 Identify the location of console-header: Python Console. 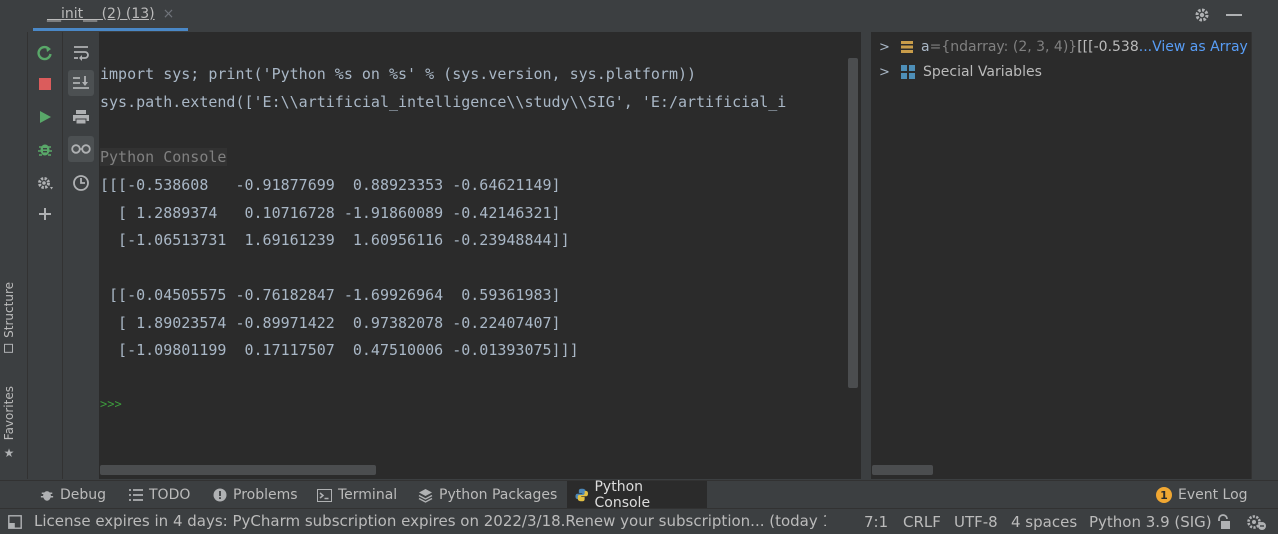
(164, 157).